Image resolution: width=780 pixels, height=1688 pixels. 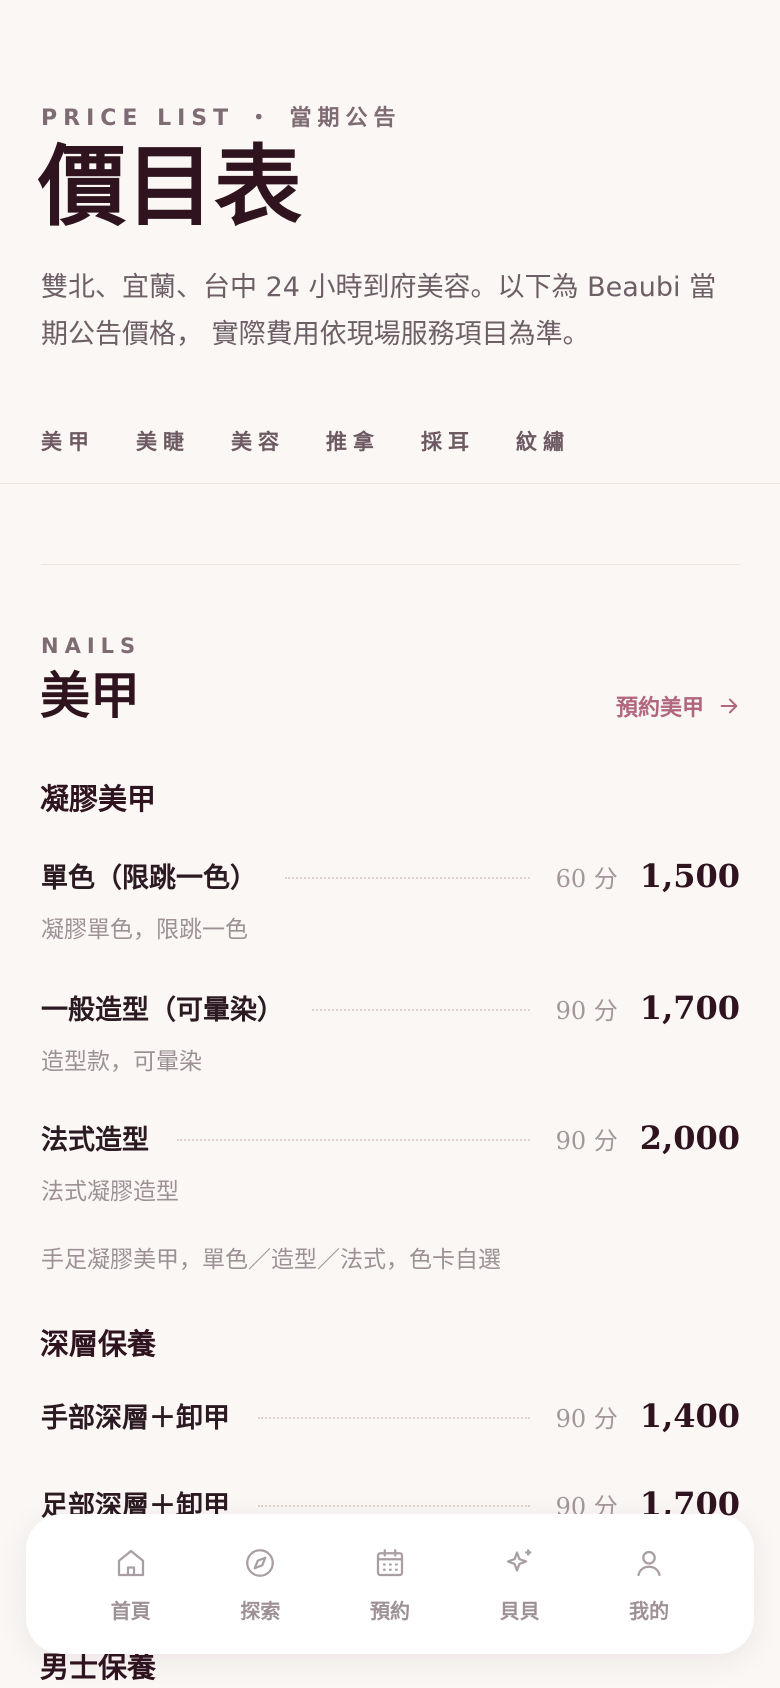 I want to click on calendar-icon, so click(x=390, y=1562).